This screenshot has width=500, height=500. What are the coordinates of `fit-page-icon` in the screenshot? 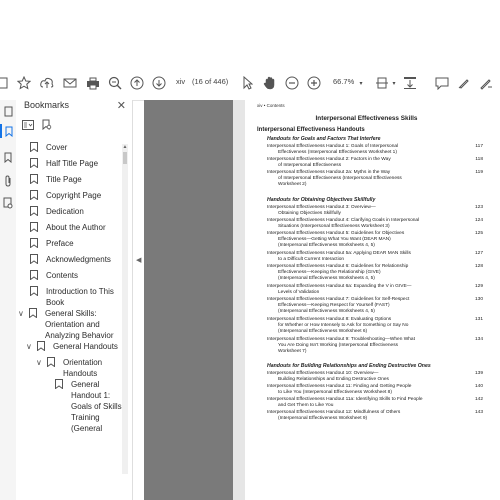 It's located at (382, 83).